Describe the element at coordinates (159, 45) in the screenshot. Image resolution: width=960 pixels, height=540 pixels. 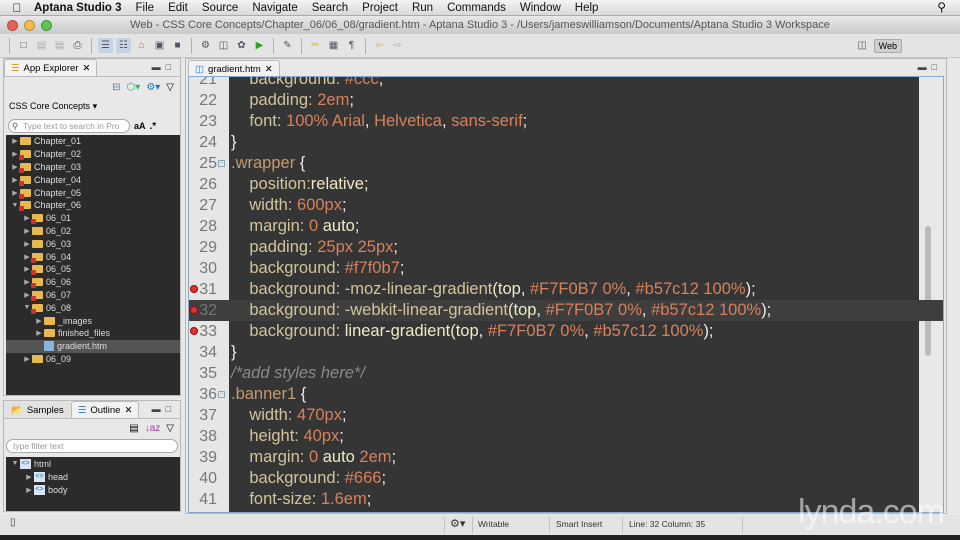
I see `preview-icon: ▣` at that location.